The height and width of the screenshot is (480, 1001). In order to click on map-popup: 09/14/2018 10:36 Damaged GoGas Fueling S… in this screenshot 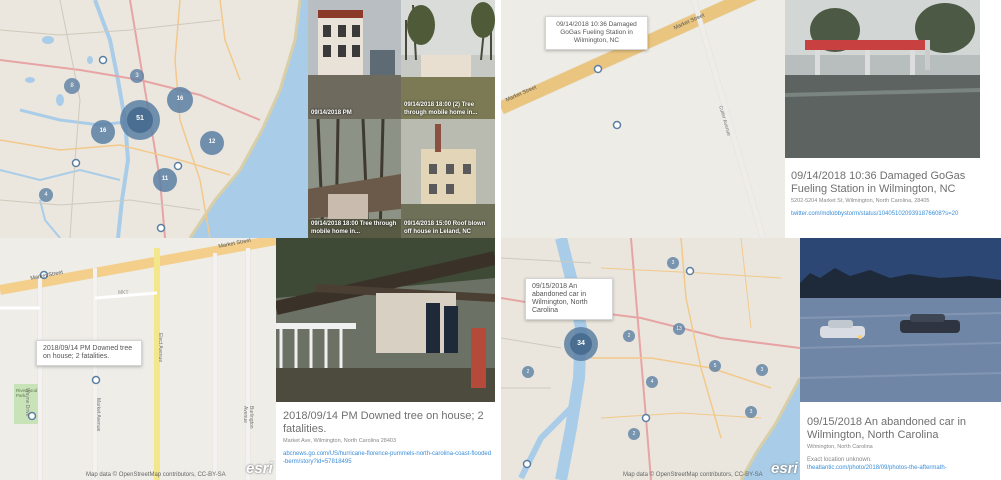, I will do `click(596, 33)`.